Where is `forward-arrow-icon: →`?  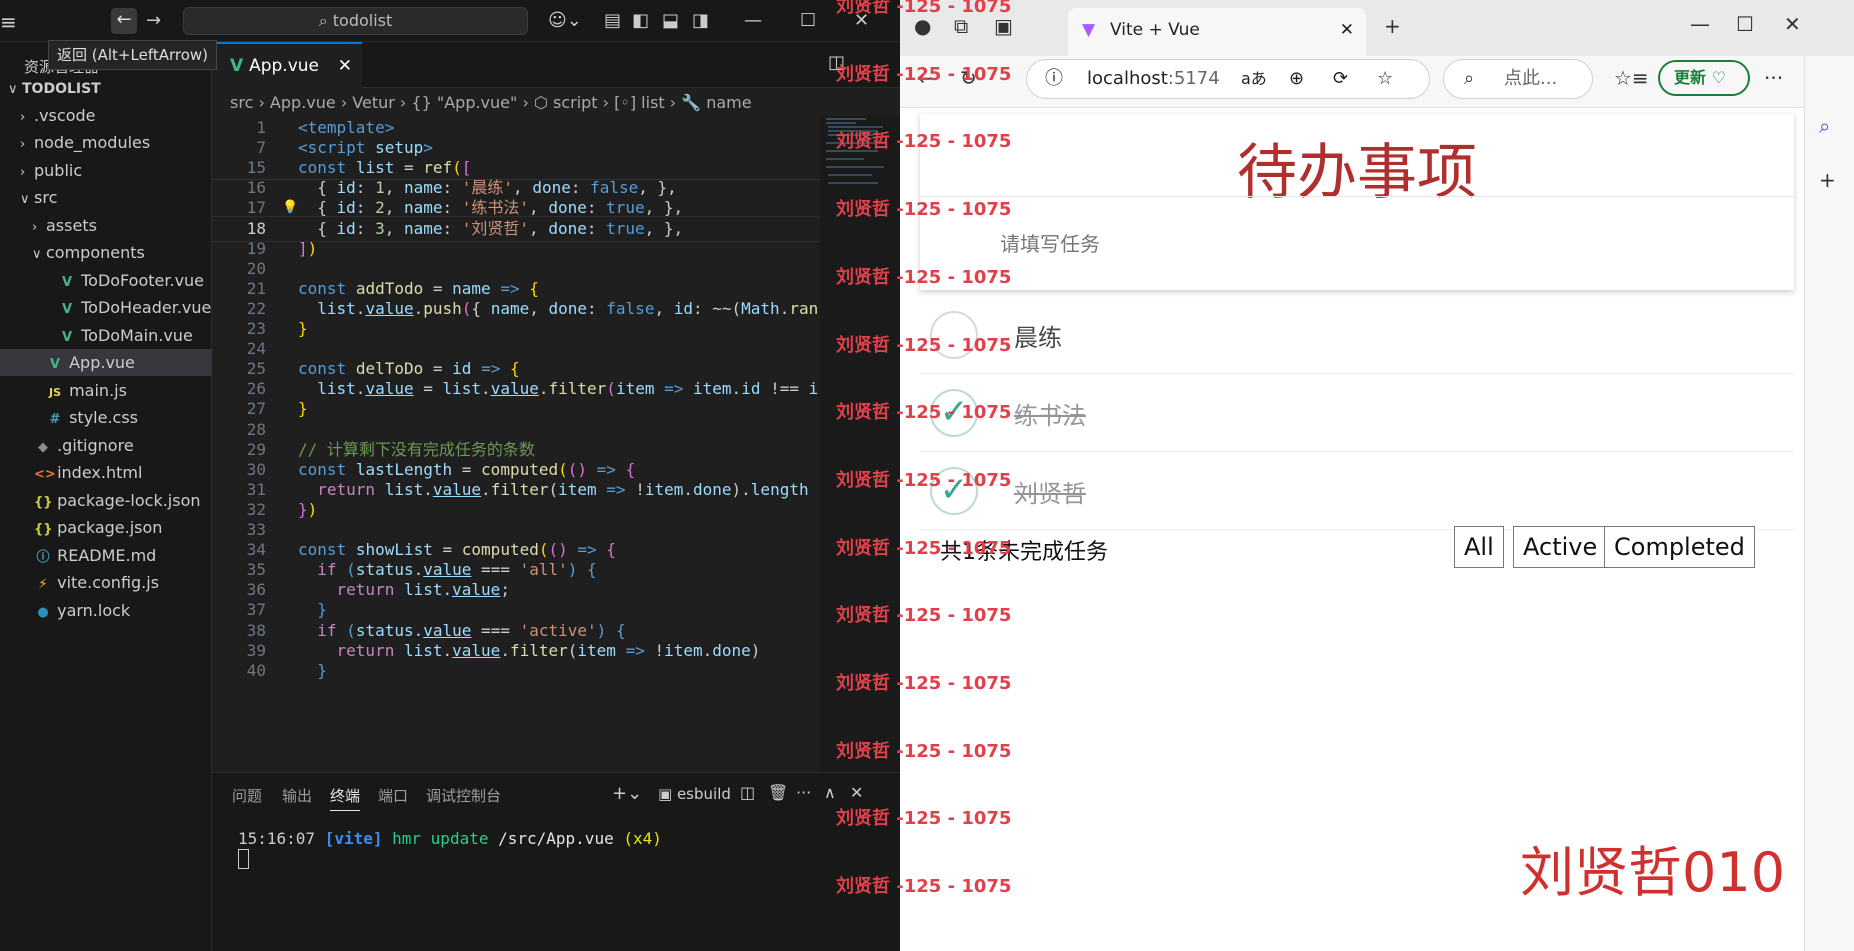 forward-arrow-icon: → is located at coordinates (153, 21).